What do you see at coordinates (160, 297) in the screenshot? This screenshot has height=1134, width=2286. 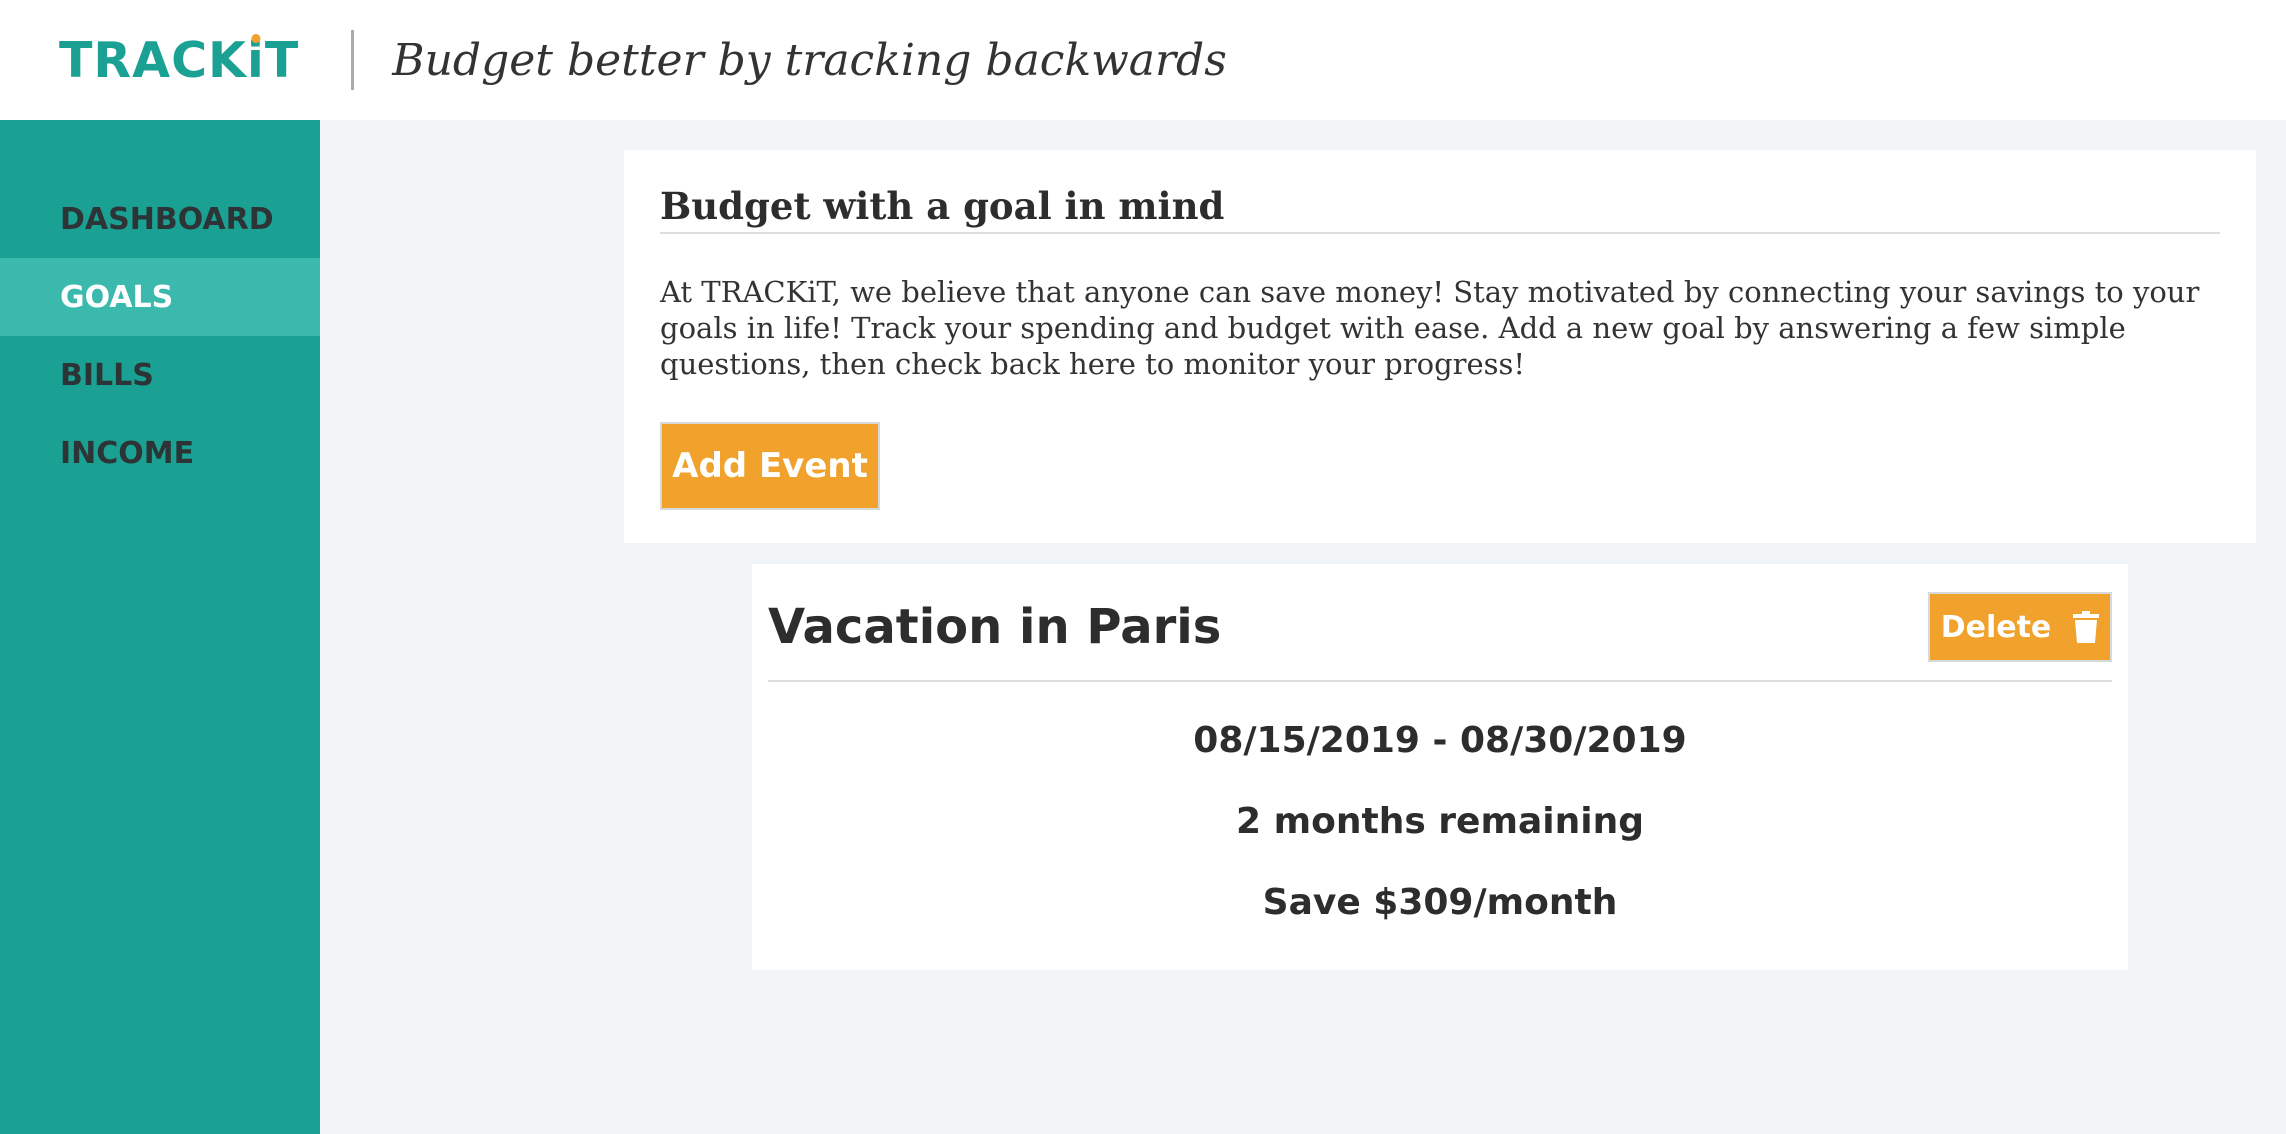 I see `sidebar-item-goals: GOALS` at bounding box center [160, 297].